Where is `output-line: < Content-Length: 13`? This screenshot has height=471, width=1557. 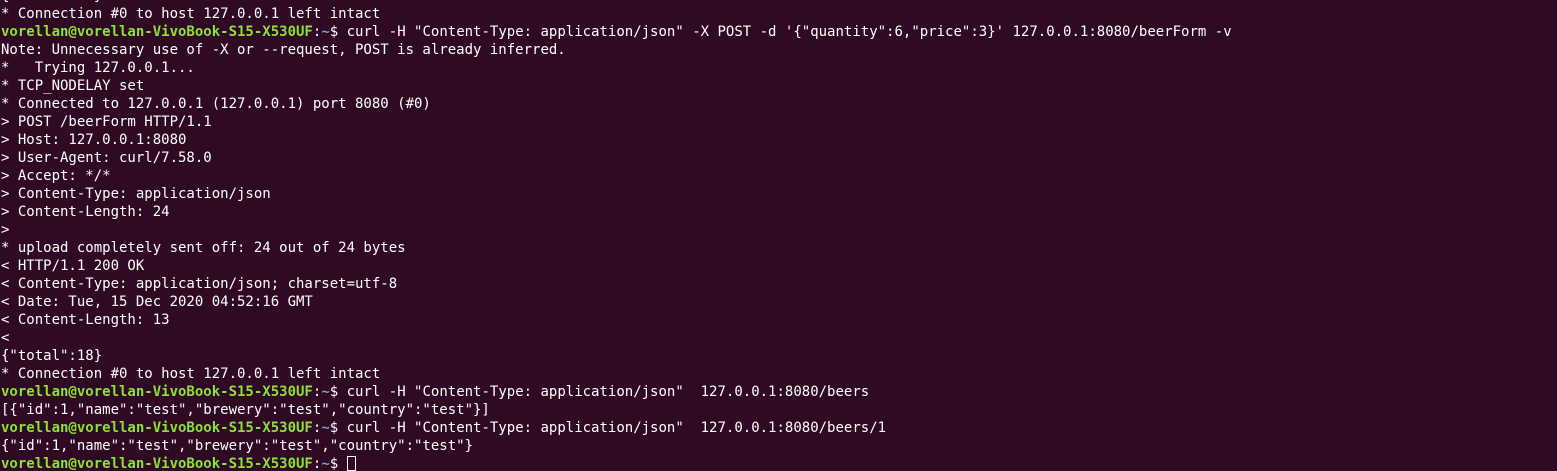 output-line: < Content-Length: 13 is located at coordinates (616, 320).